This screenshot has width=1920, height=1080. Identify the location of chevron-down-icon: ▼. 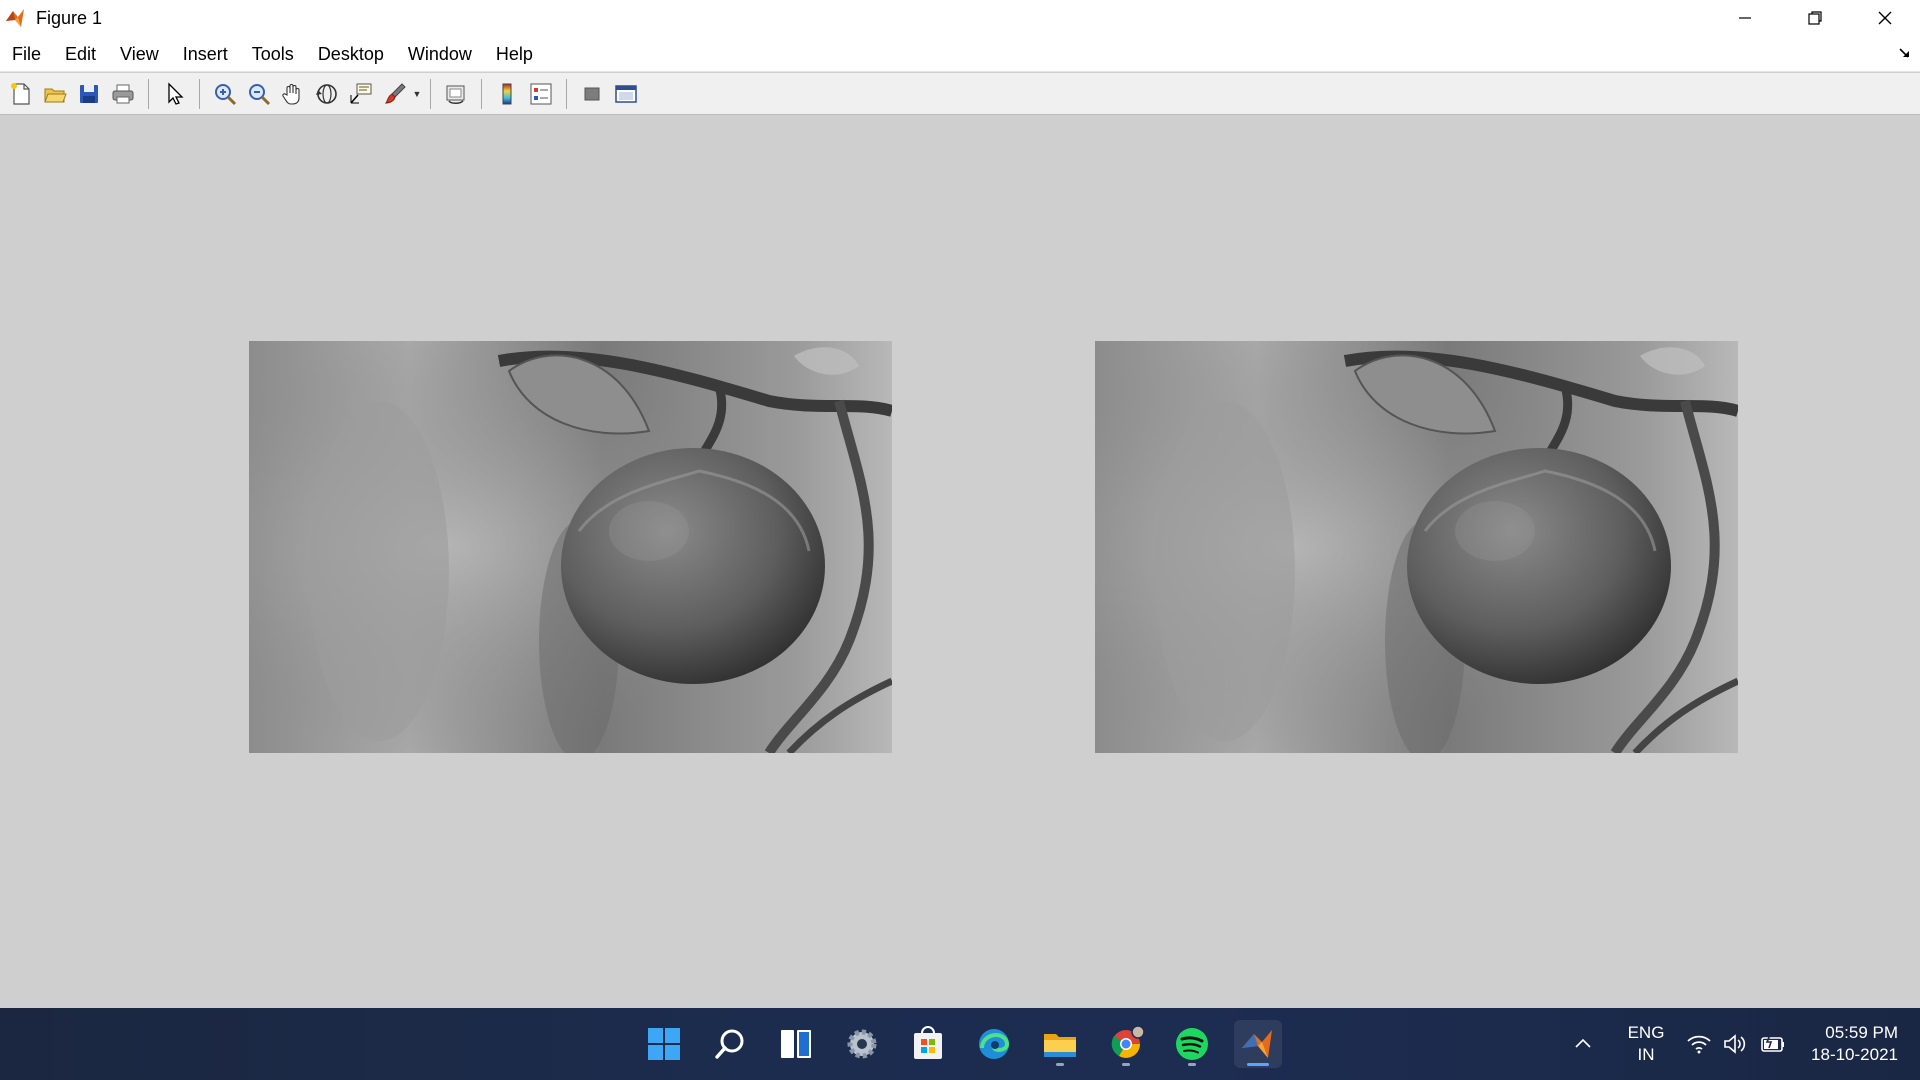
(417, 93).